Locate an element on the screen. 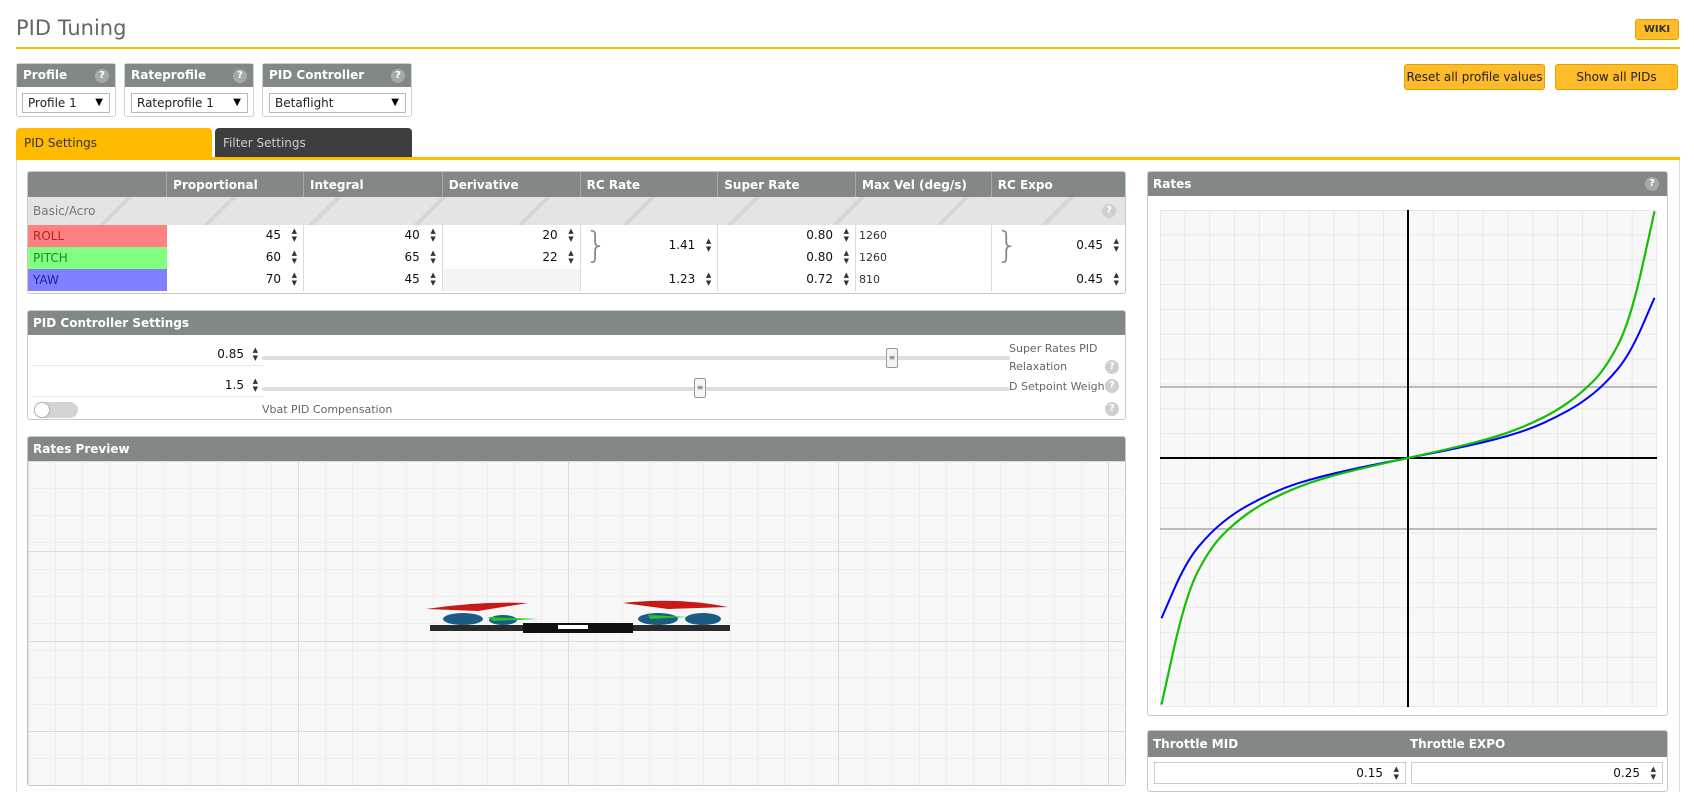  roll-pitch-rc-expo-input: } 0.45 ▲ ▼ is located at coordinates (1058, 247).